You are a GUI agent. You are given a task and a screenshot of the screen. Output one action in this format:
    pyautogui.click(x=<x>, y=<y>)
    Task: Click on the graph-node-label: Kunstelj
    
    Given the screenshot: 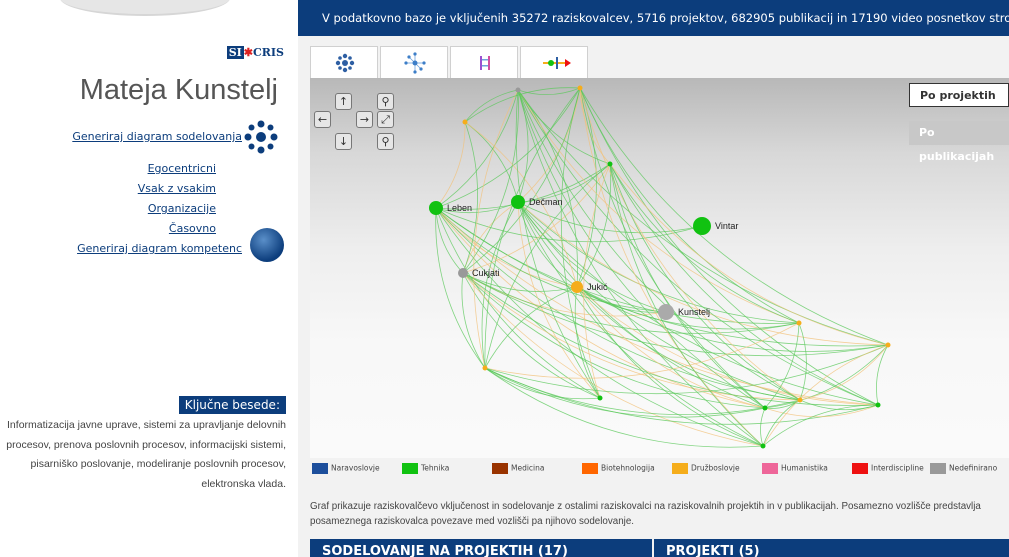 What is the action you would take?
    pyautogui.click(x=694, y=312)
    